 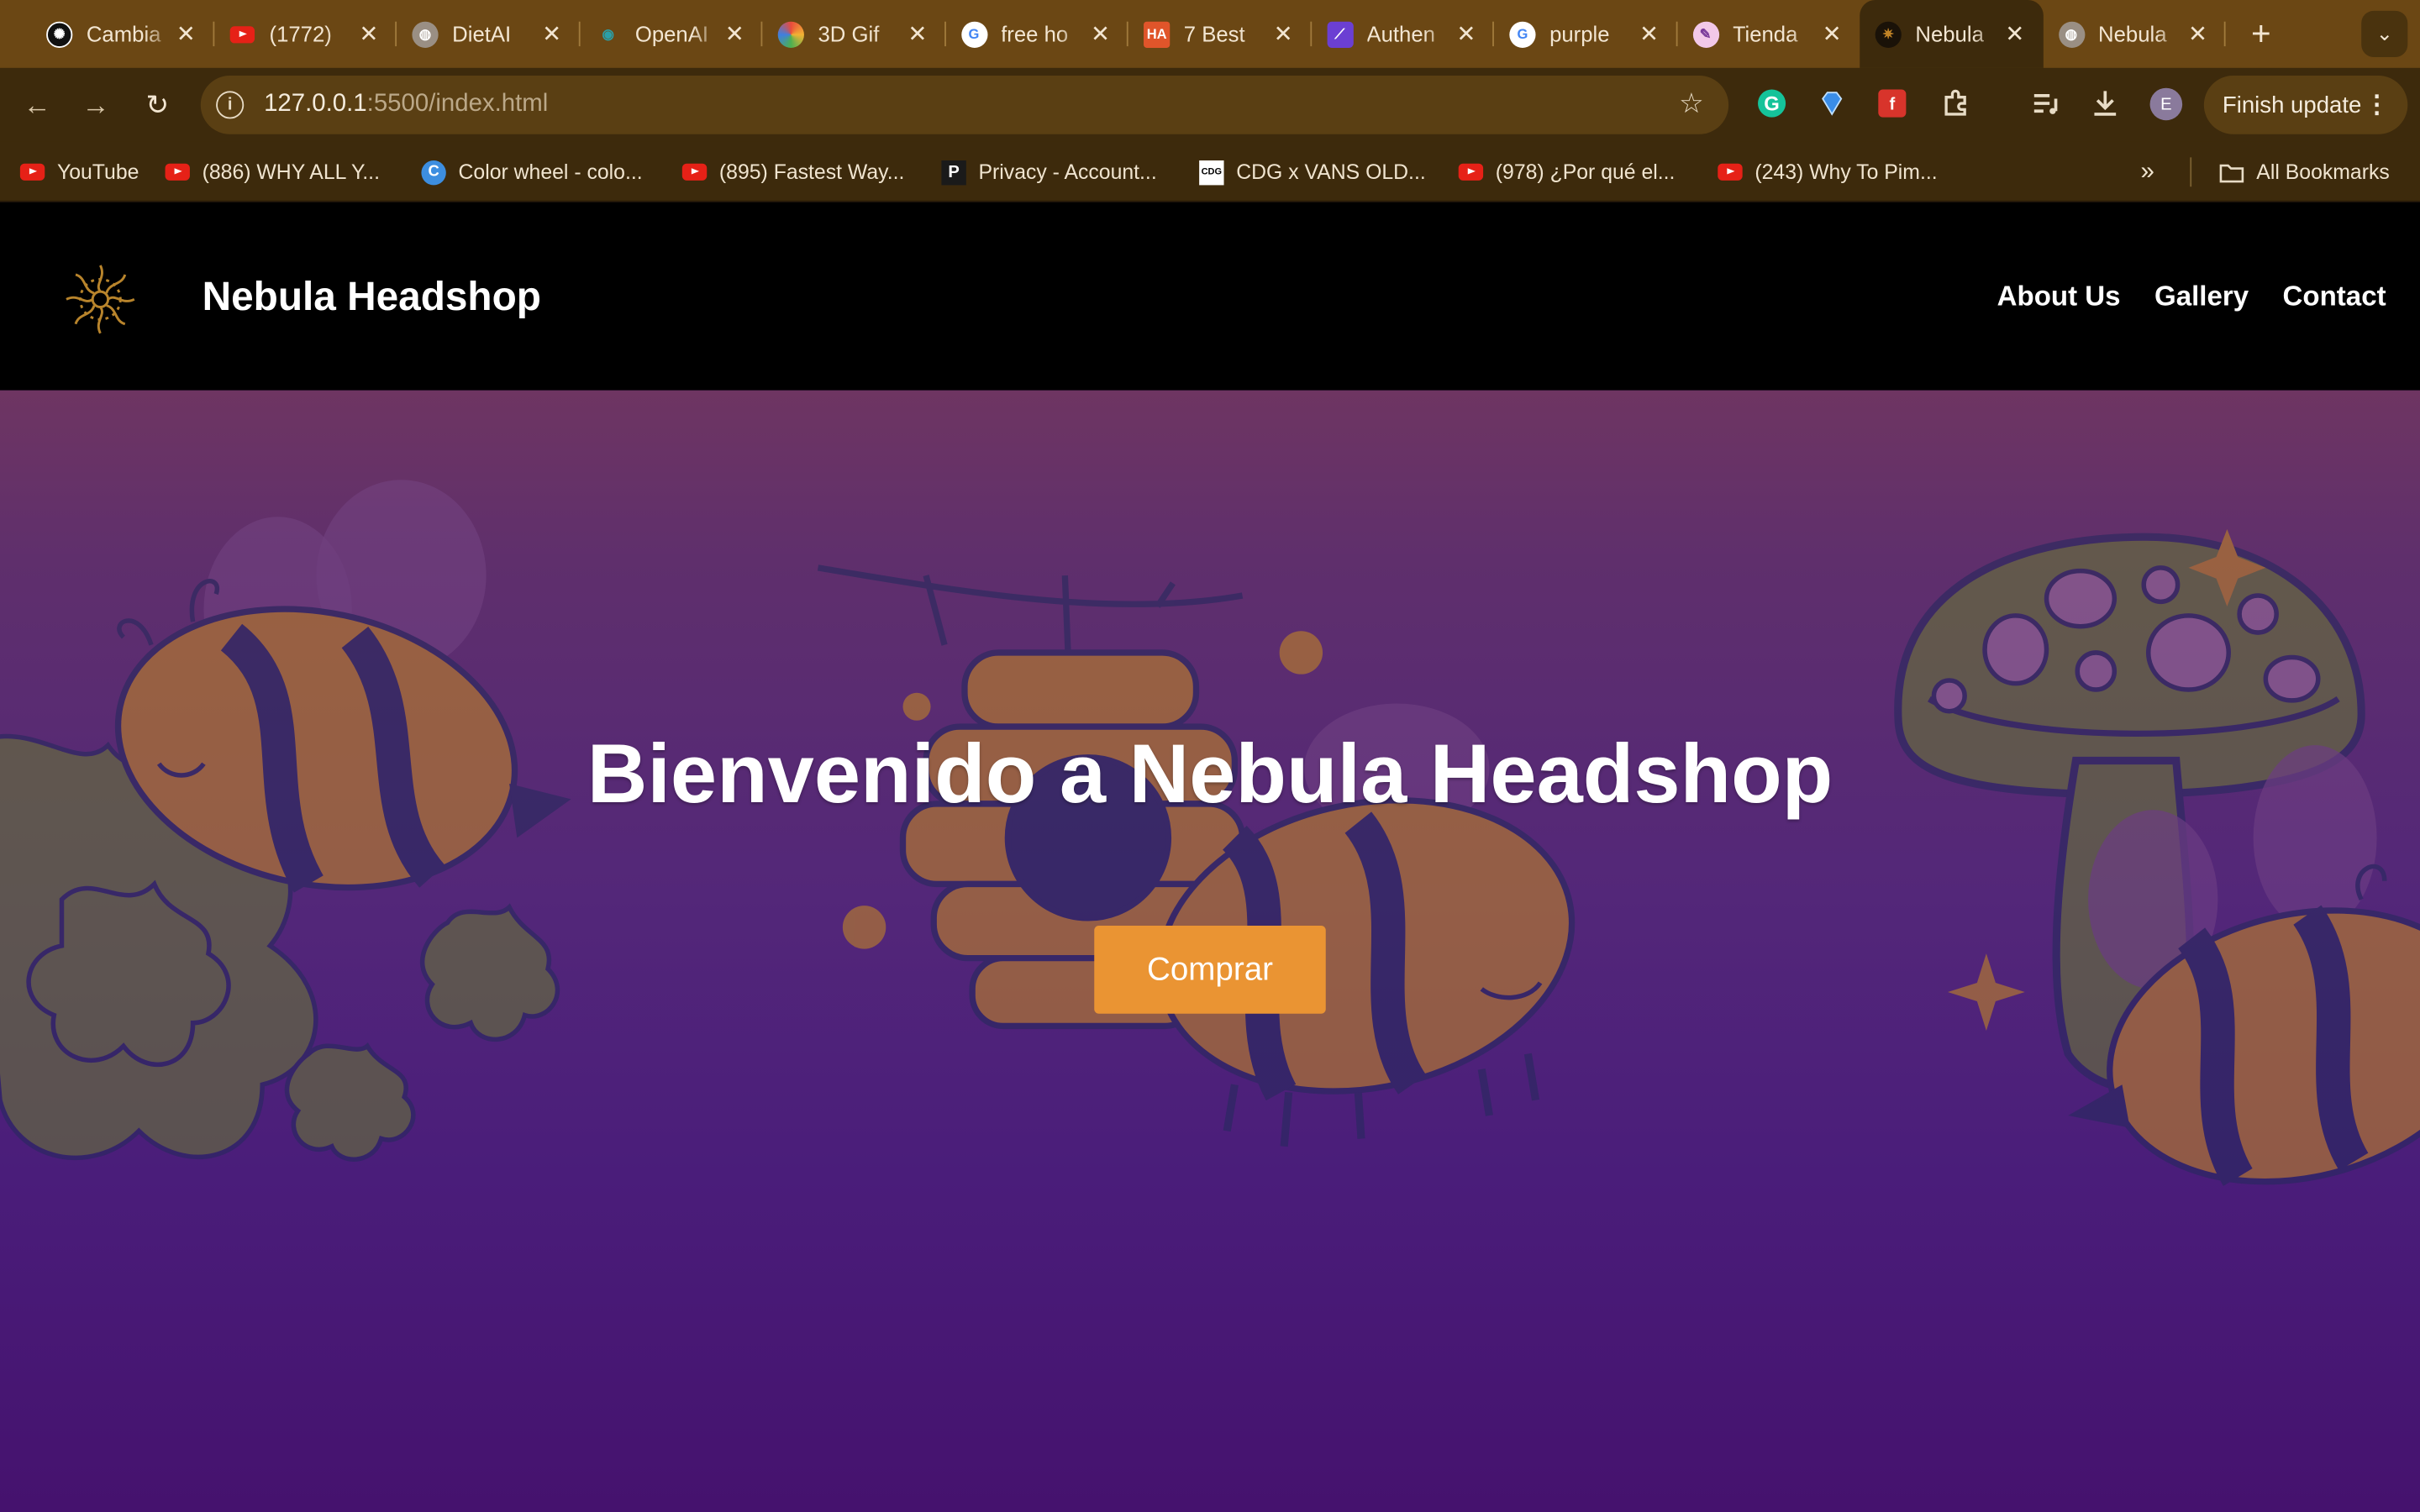 I want to click on finish-update-label: Finish update, so click(x=2292, y=105).